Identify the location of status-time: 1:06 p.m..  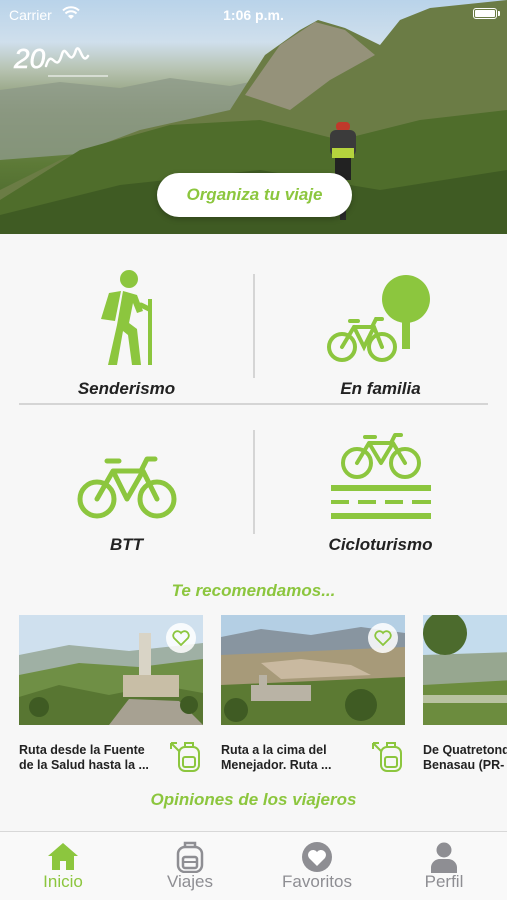
(253, 15).